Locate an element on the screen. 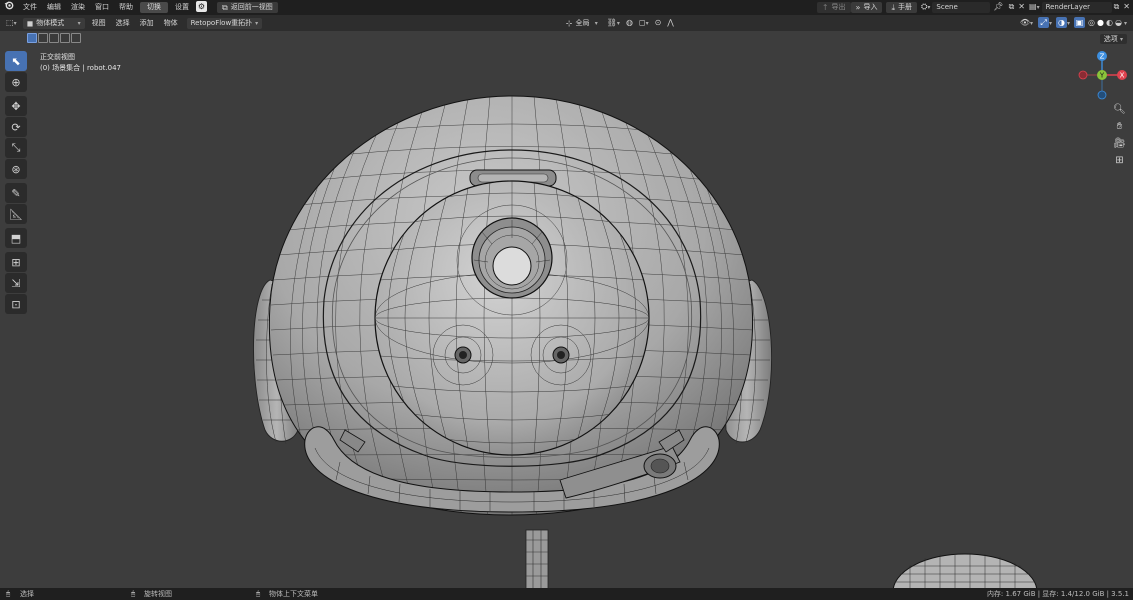  delete-layer-icon: ✕ is located at coordinates (1127, 7).